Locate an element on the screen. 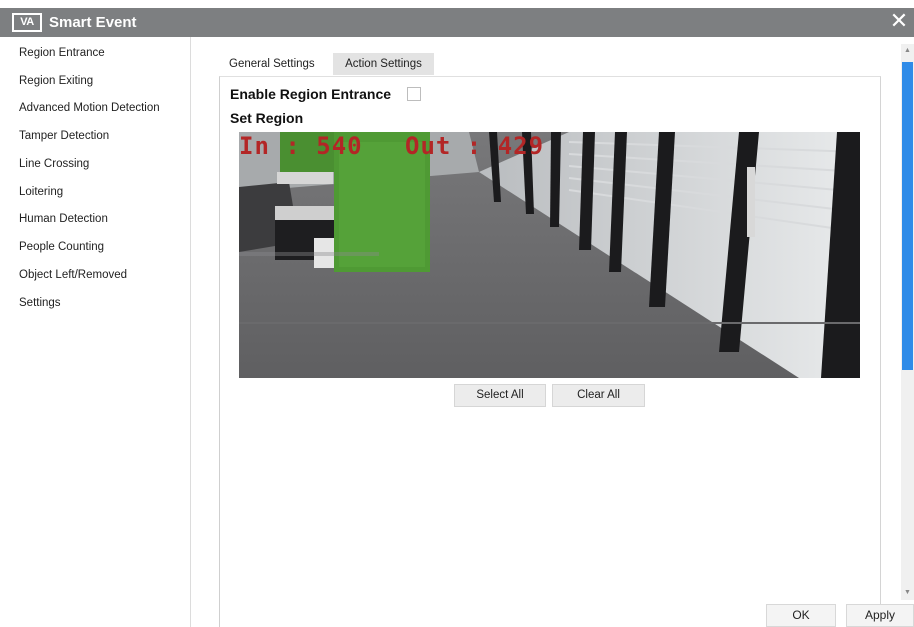 The height and width of the screenshot is (627, 914). window-title: Smart Event is located at coordinates (93, 22).